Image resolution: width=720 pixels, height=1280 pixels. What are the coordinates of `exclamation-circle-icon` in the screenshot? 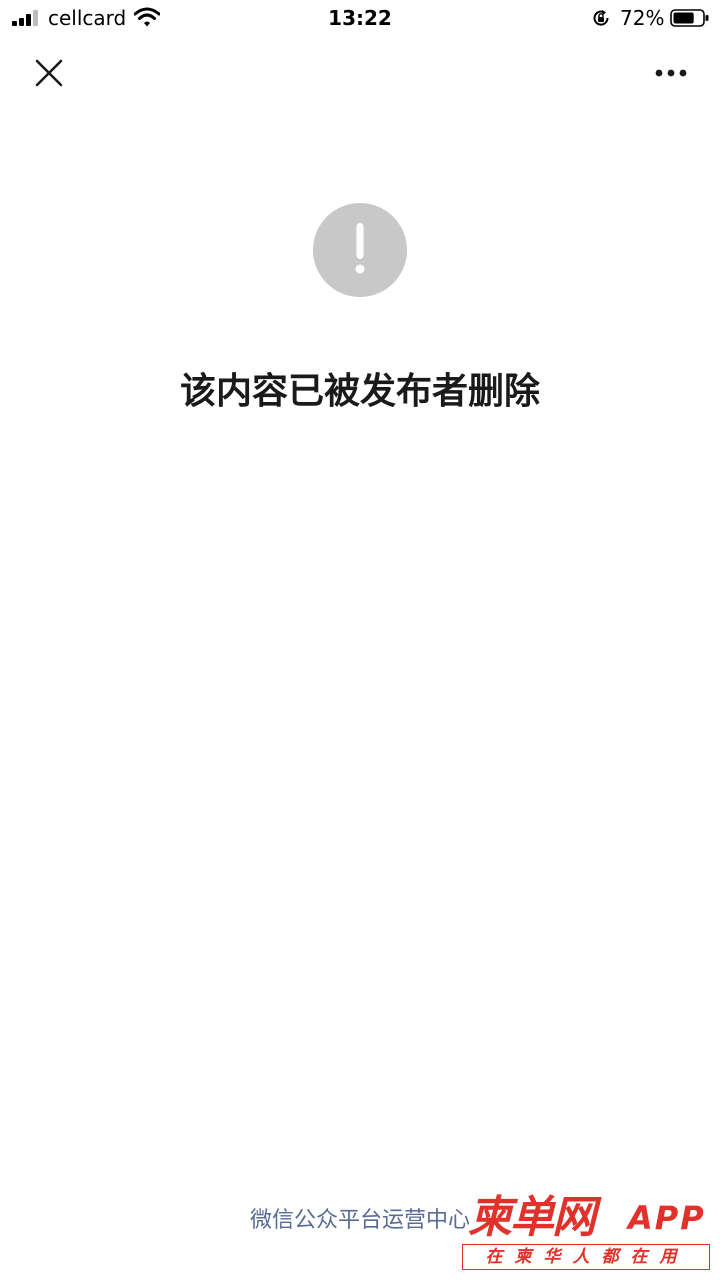 It's located at (360, 250).